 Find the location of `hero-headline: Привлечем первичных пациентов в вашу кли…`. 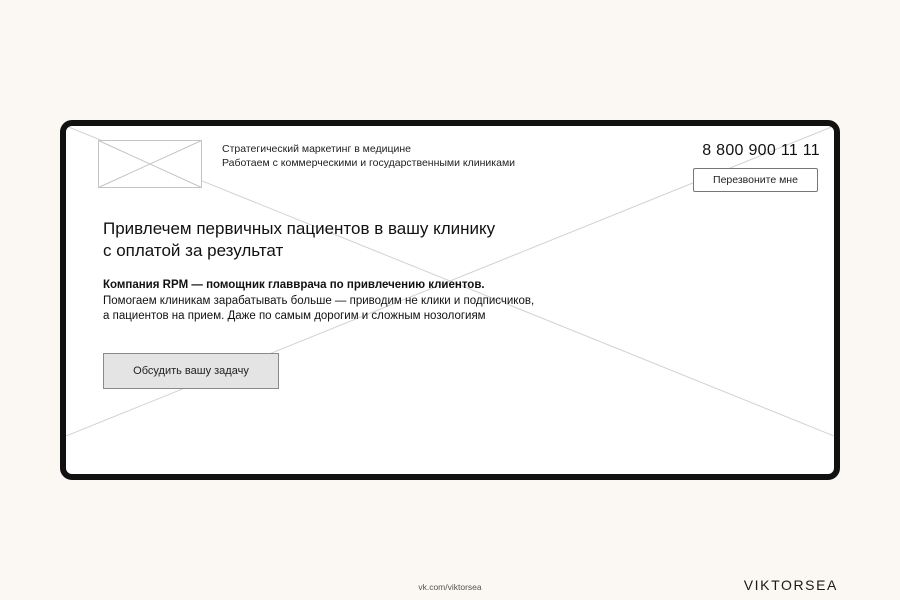

hero-headline: Привлечем первичных пациентов в вашу кли… is located at coordinates (299, 240).